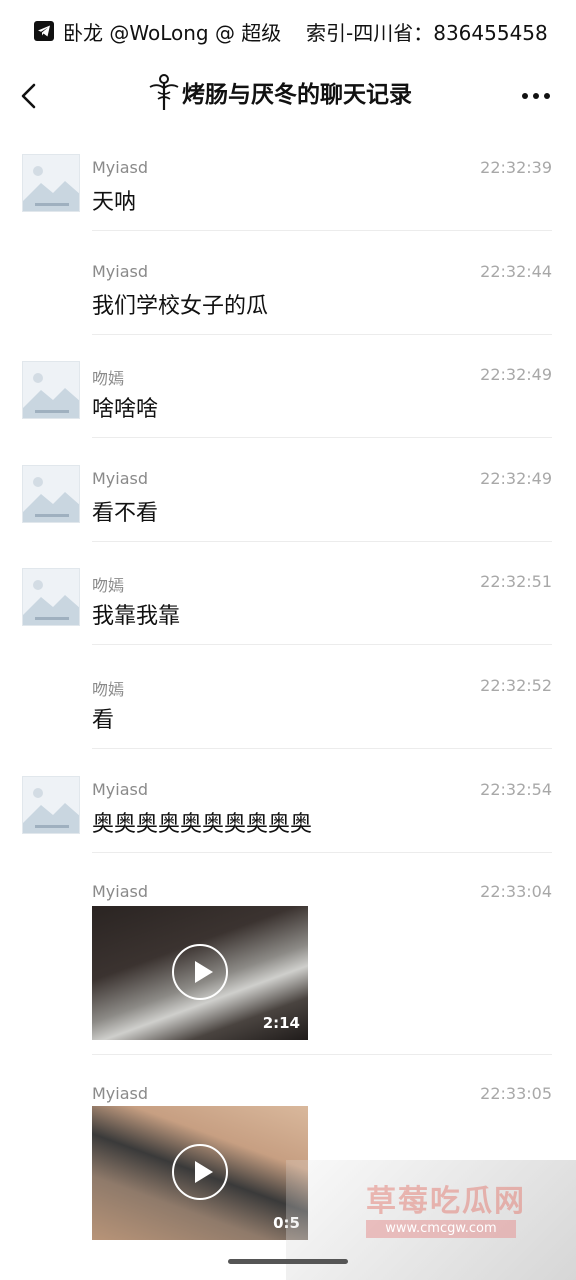 The height and width of the screenshot is (1280, 576). Describe the element at coordinates (516, 167) in the screenshot. I see `message-time: 22:32:39` at that location.